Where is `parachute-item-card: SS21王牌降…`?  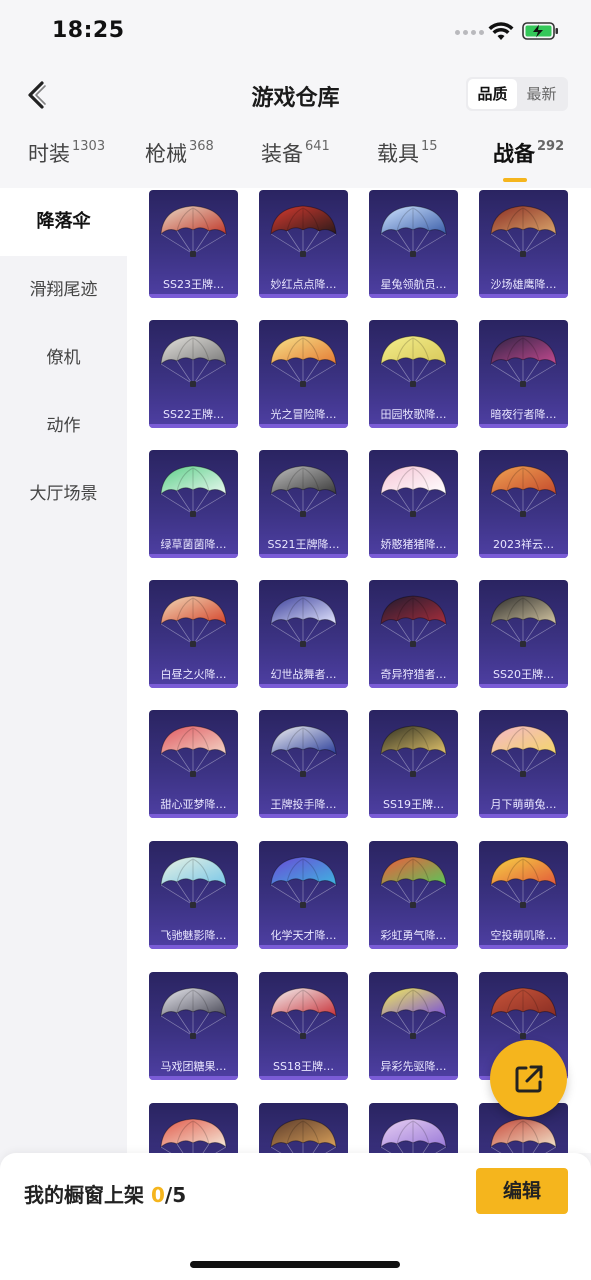 parachute-item-card: SS21王牌降… is located at coordinates (303, 504).